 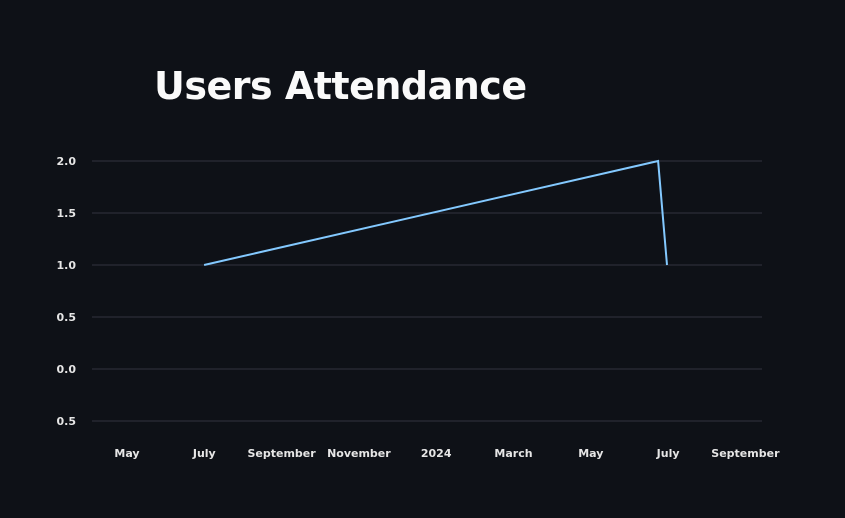 I want to click on y-tick-label: 2.0, so click(x=67, y=161).